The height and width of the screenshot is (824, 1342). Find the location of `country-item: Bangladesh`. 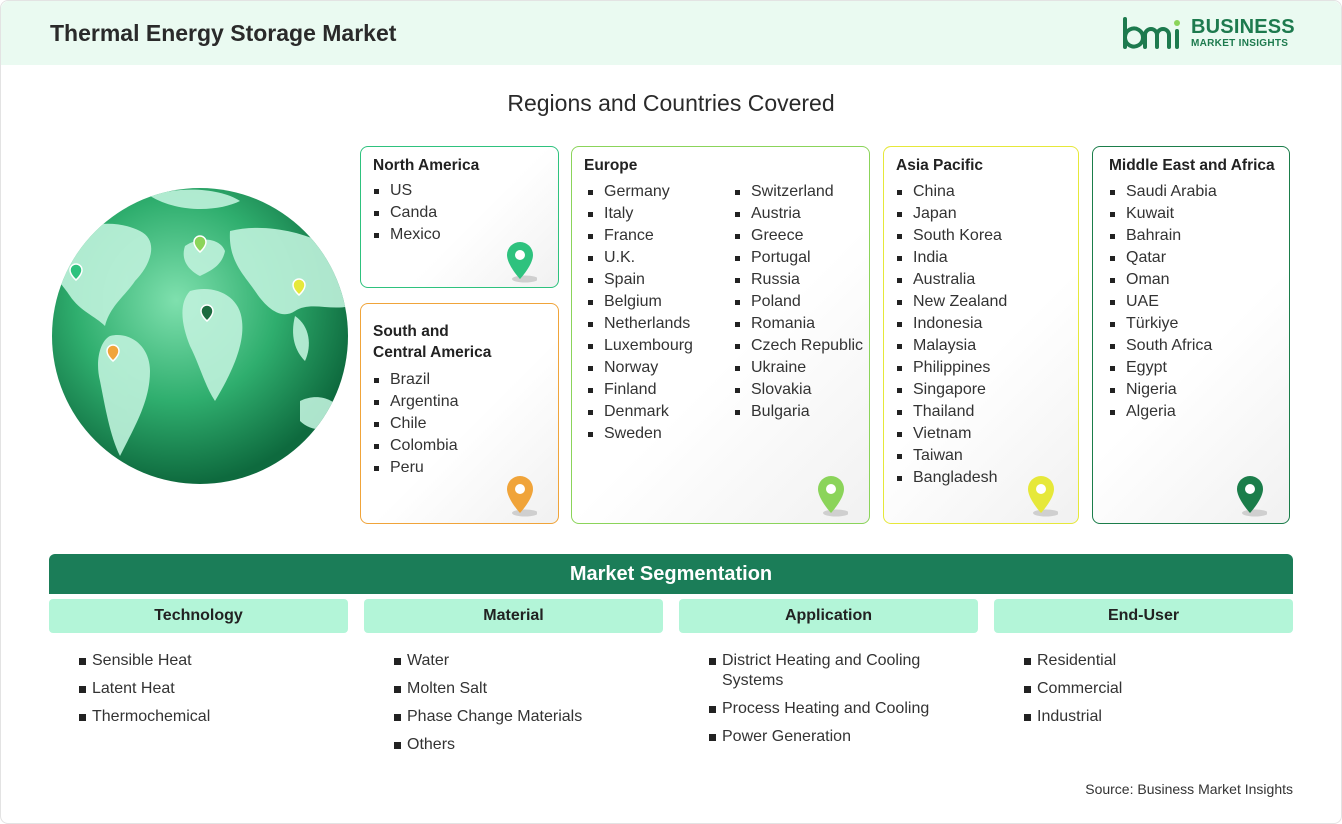

country-item: Bangladesh is located at coordinates (951, 478).